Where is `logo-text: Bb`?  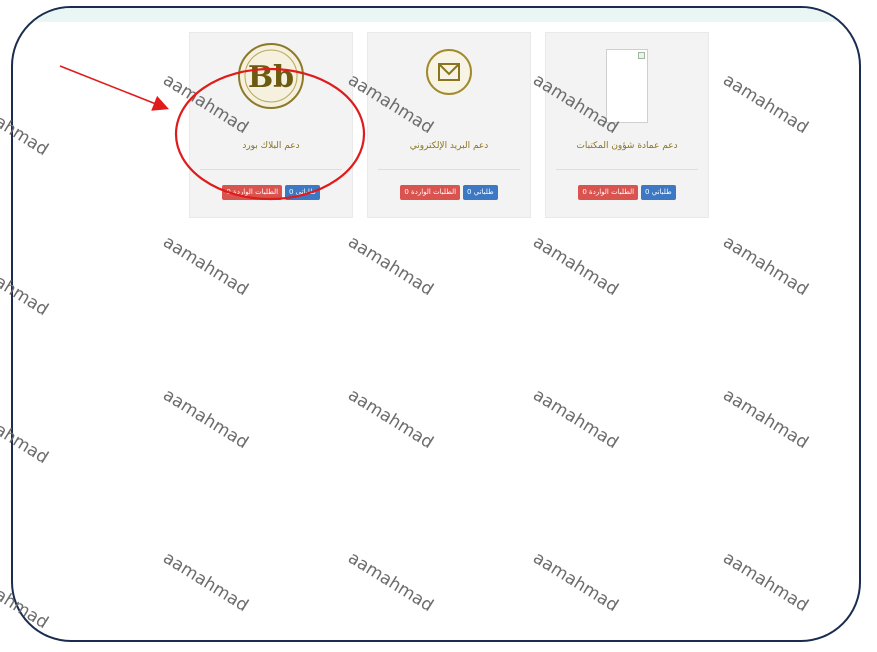 logo-text: Bb is located at coordinates (271, 77).